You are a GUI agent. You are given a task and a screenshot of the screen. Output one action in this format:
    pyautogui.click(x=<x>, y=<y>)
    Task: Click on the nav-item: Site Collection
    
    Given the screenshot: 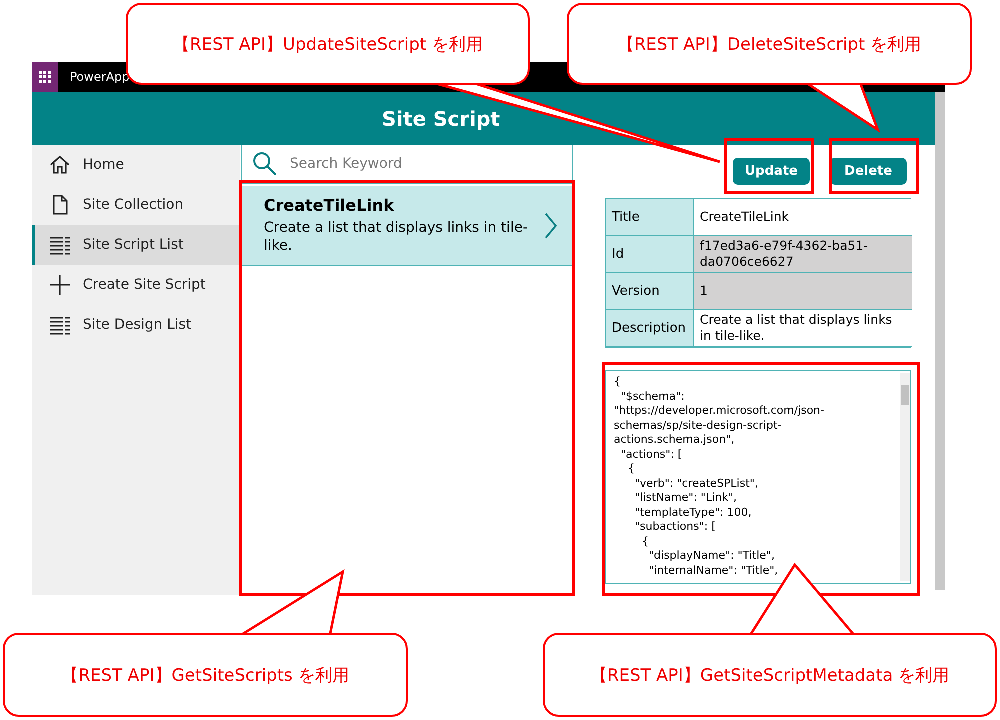 What is the action you would take?
    pyautogui.click(x=136, y=205)
    